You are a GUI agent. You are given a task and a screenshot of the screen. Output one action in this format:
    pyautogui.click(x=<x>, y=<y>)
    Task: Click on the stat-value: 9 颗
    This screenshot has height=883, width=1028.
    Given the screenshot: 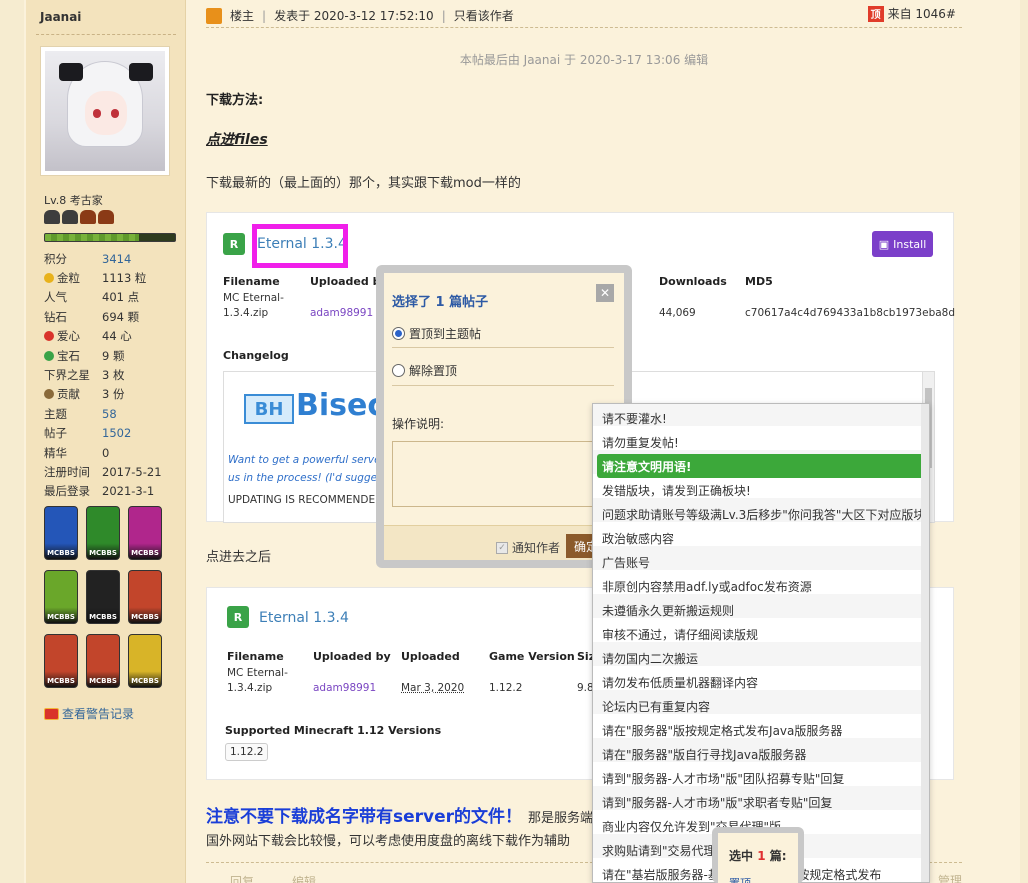 What is the action you would take?
    pyautogui.click(x=113, y=355)
    